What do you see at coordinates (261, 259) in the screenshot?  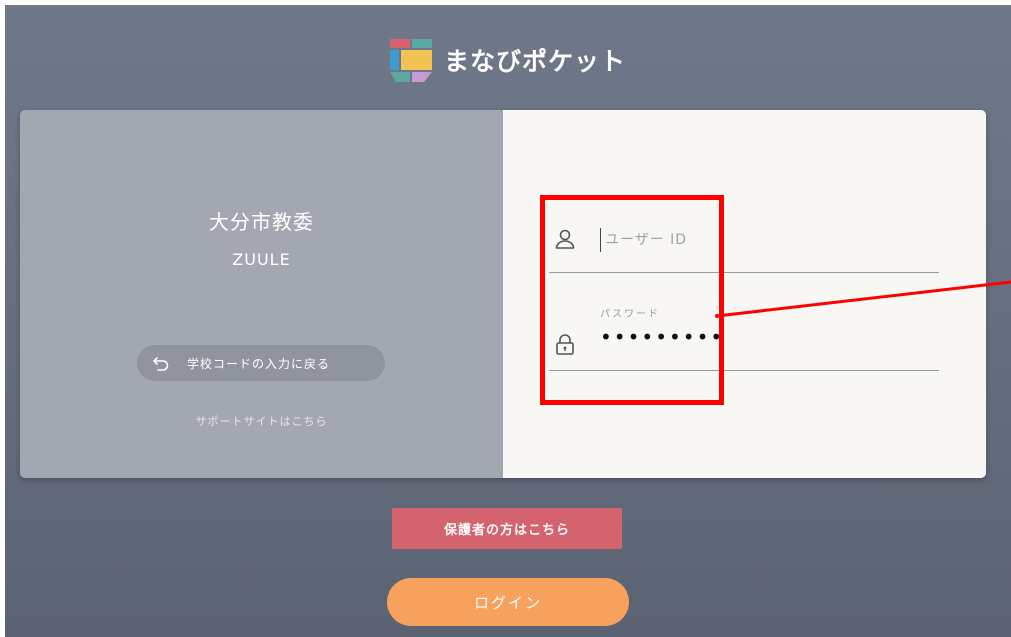 I see `school-sub-name: ZUULE` at bounding box center [261, 259].